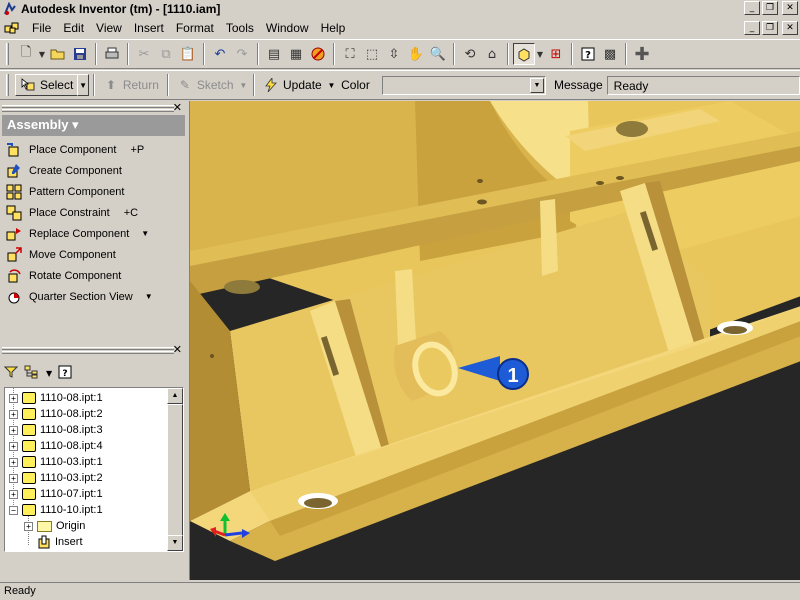  Describe the element at coordinates (177, 349) in the screenshot. I see `browser-close-icon: ✕` at that location.